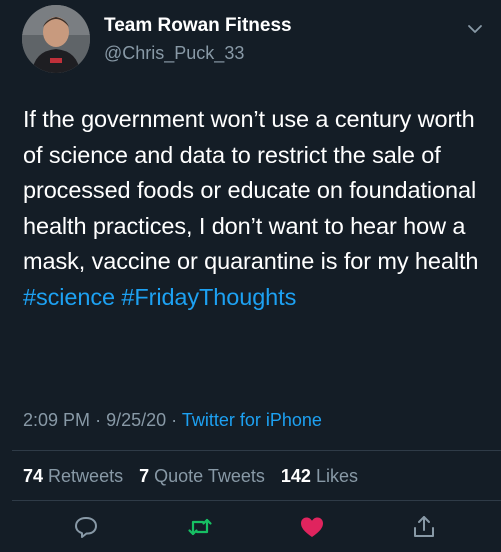 The height and width of the screenshot is (552, 501). I want to click on likes-stat: 142 Likes, so click(319, 476).